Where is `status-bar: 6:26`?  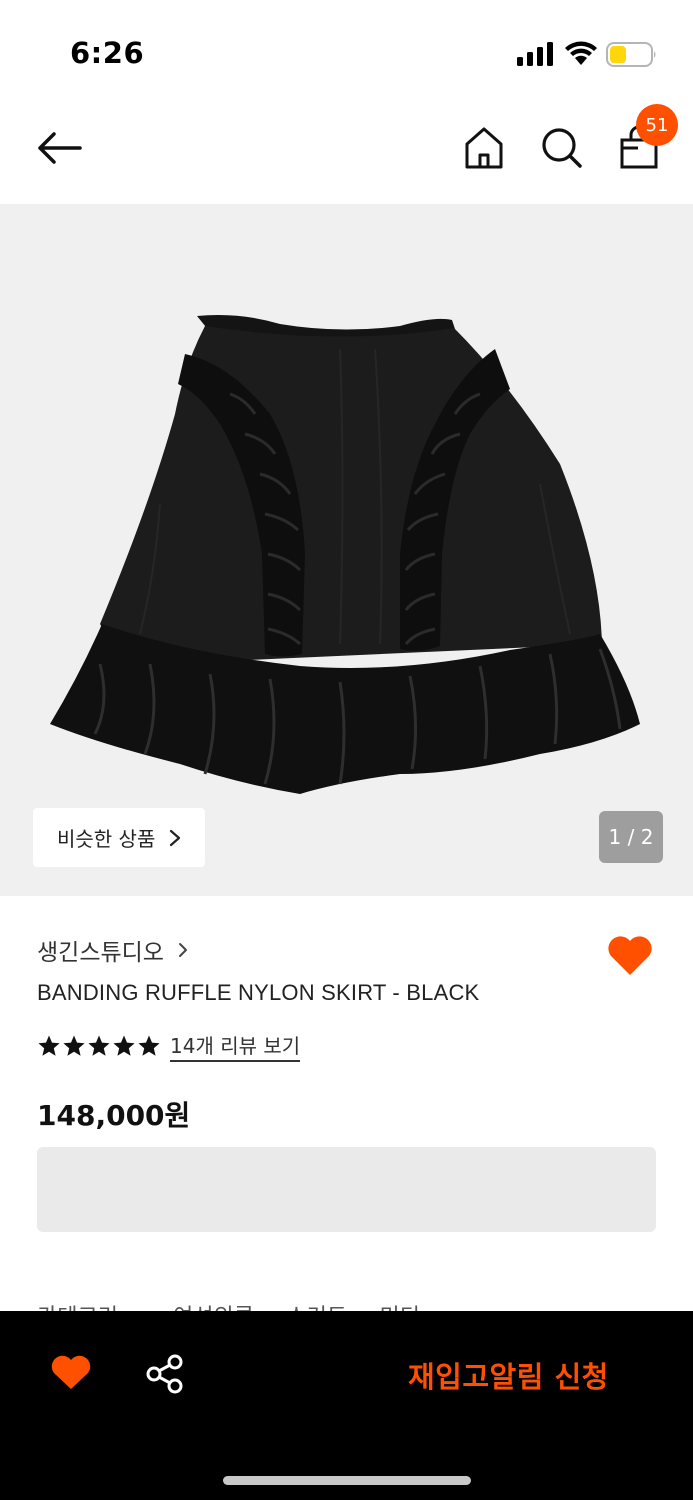
status-bar: 6:26 is located at coordinates (346, 50).